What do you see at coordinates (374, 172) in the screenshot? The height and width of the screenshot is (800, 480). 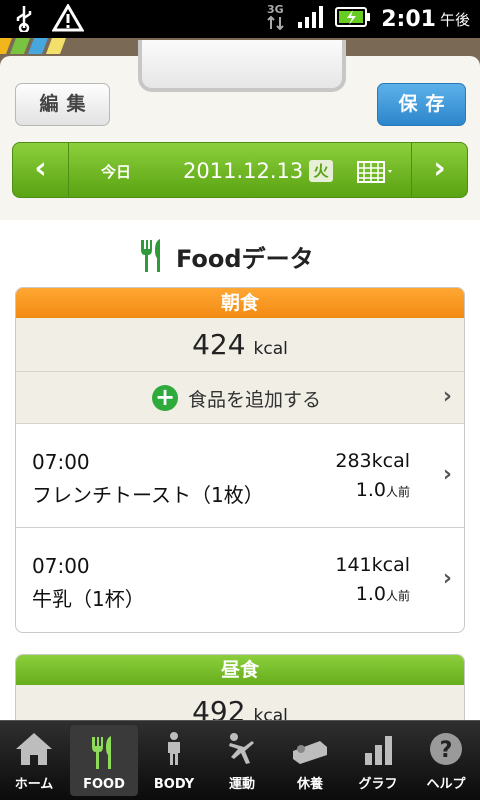 I see `calendar-icon` at bounding box center [374, 172].